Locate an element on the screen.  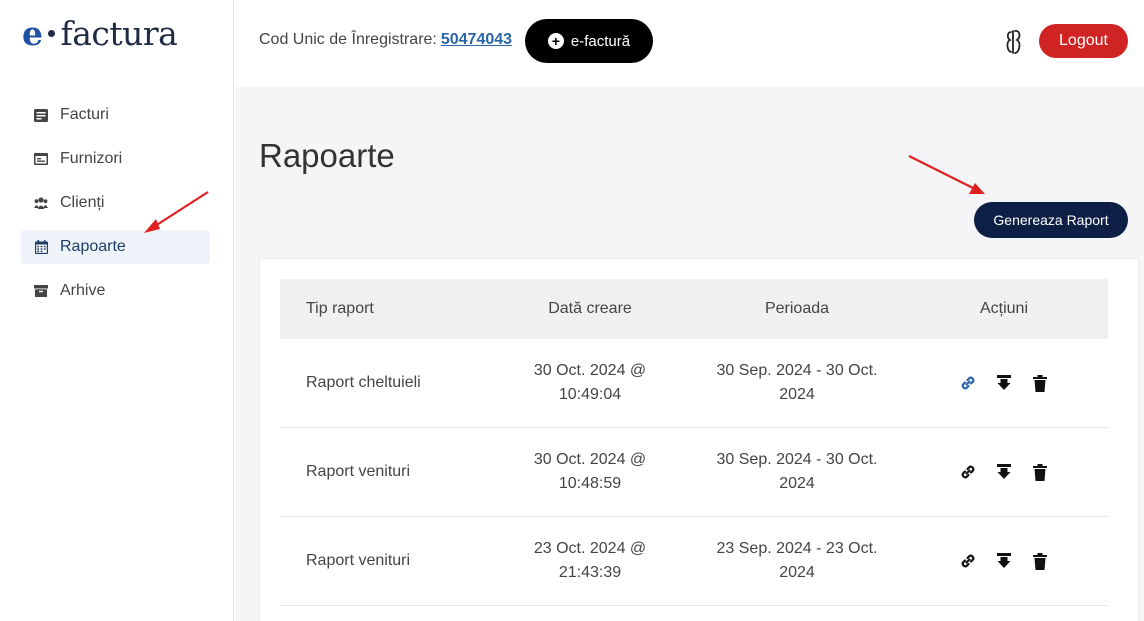
annotation-arrow-generate is located at coordinates (946, 174).